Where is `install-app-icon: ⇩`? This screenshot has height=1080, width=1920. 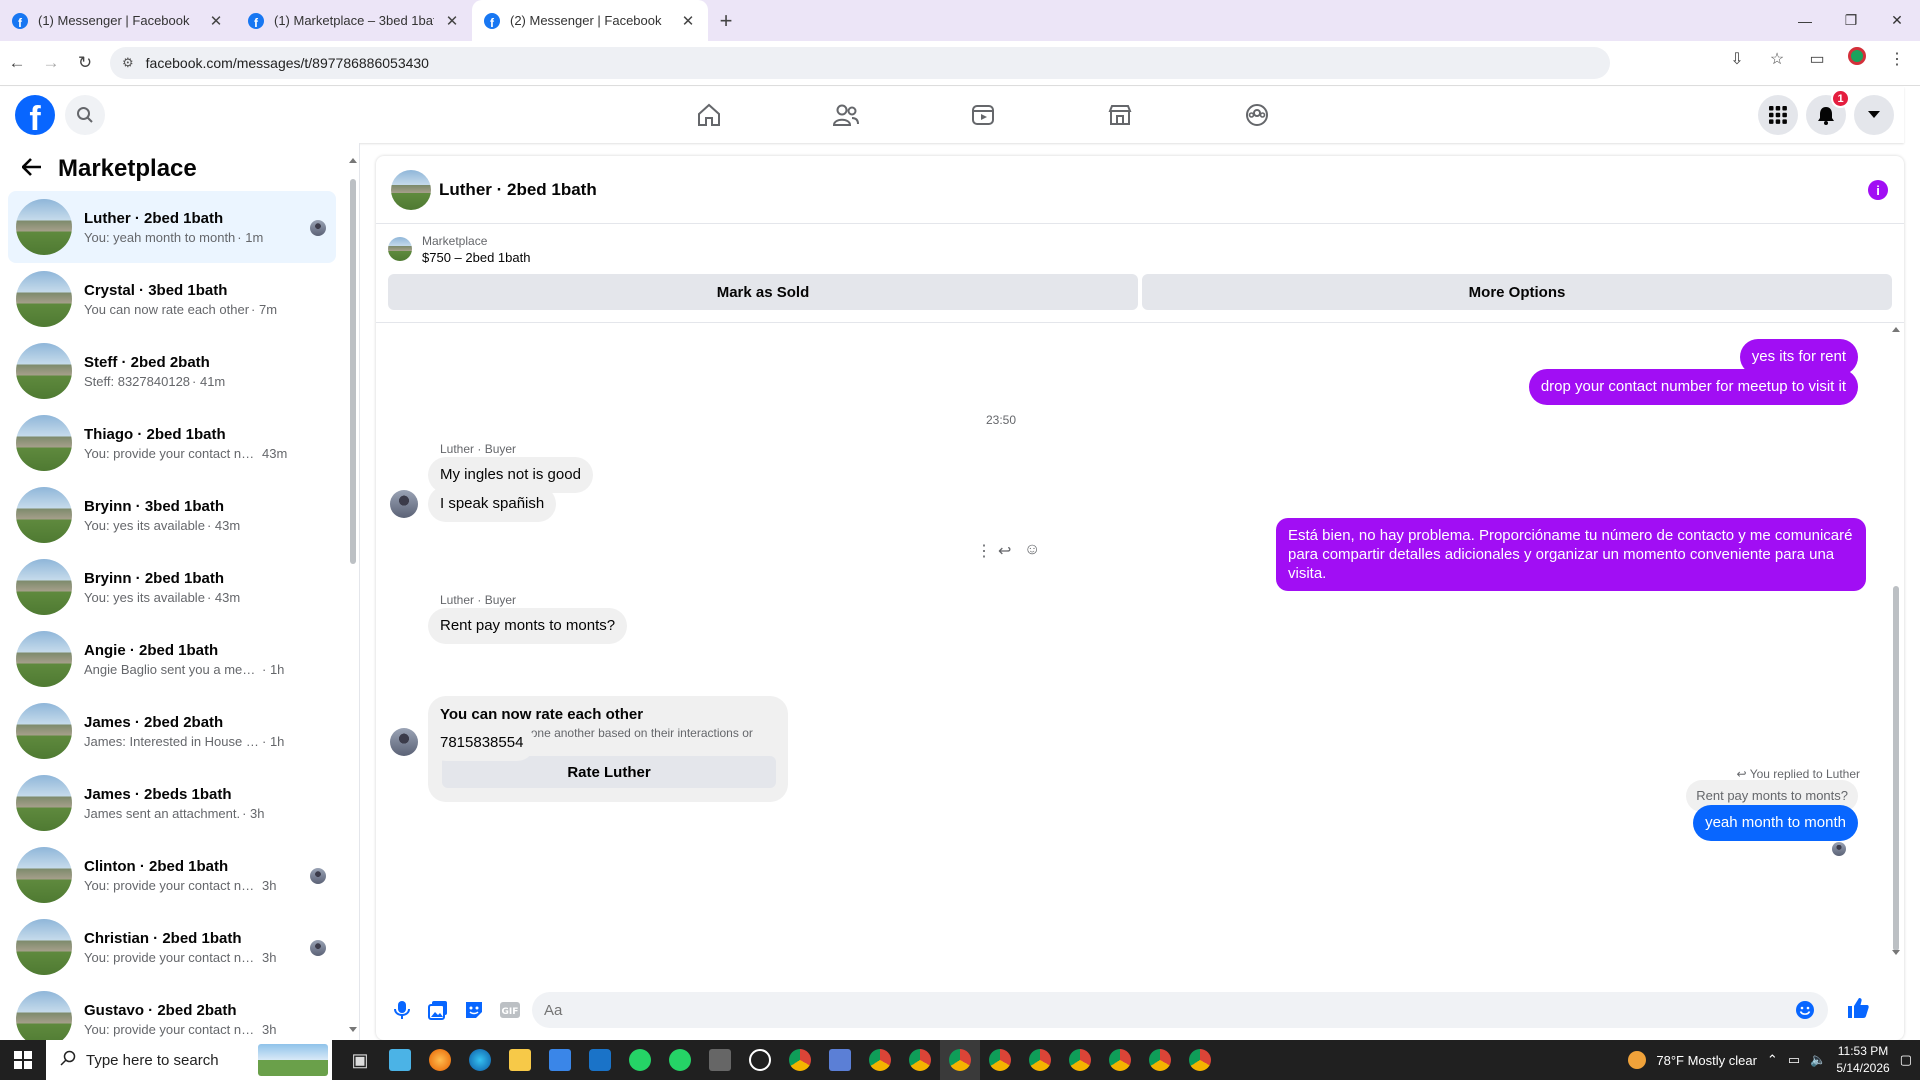
install-app-icon: ⇩ is located at coordinates (1737, 59).